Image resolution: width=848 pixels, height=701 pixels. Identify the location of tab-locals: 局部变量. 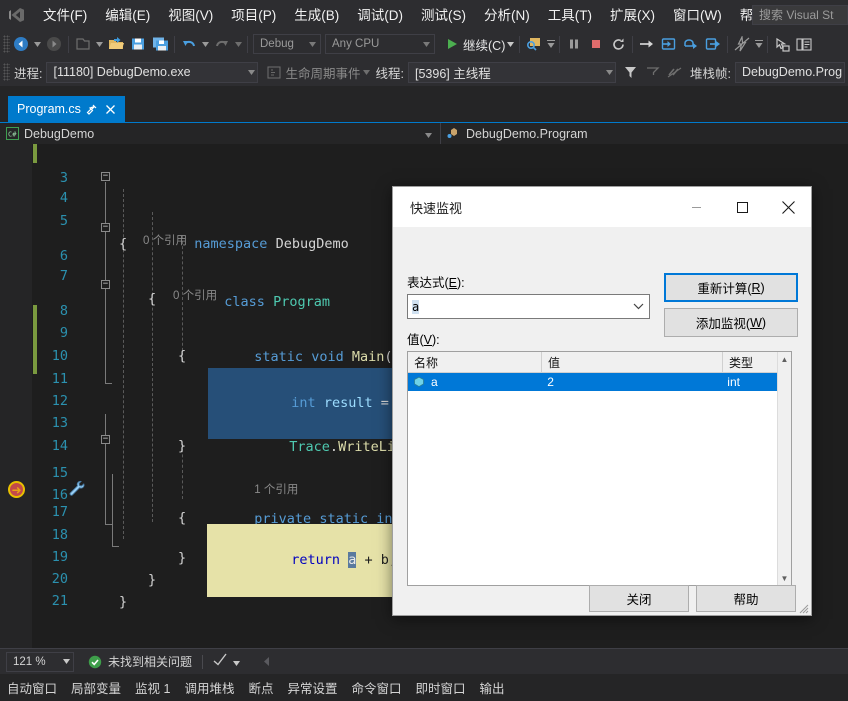
(96, 687).